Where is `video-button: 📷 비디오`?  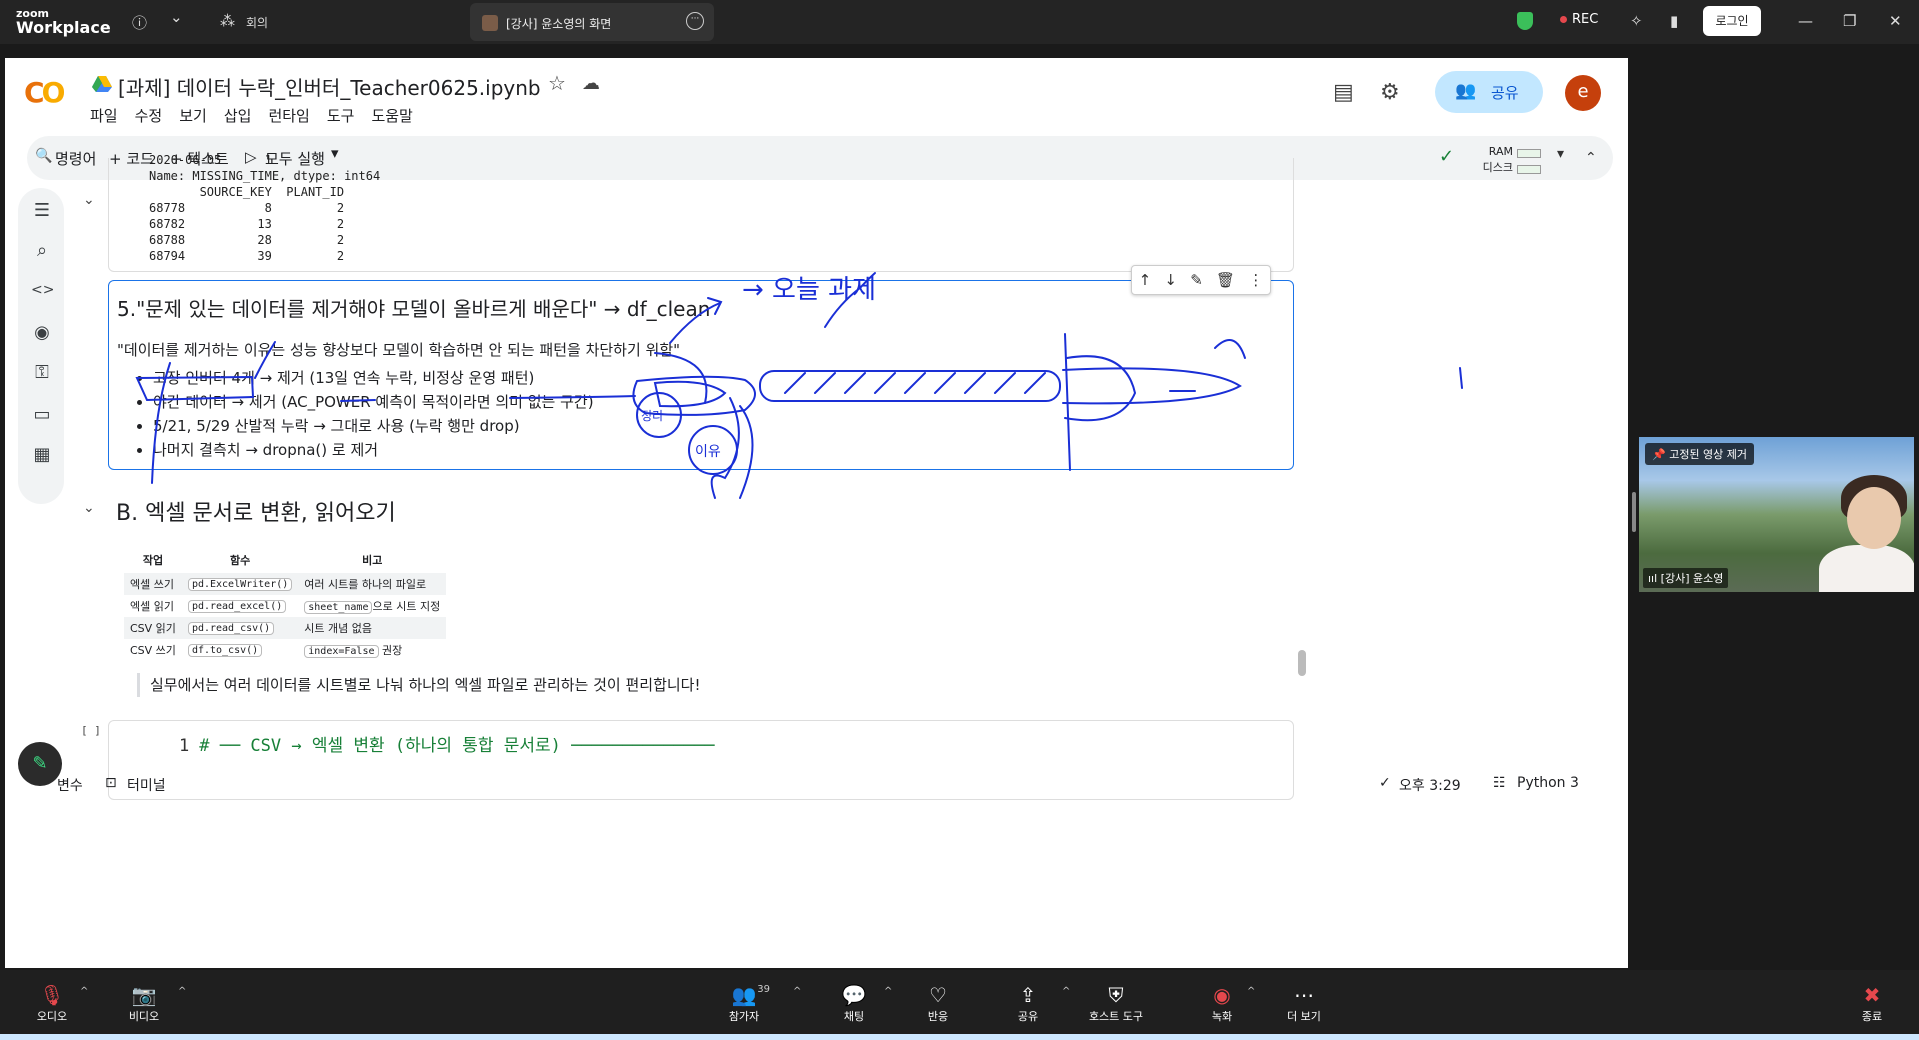 video-button: 📷 비디오 is located at coordinates (144, 1003).